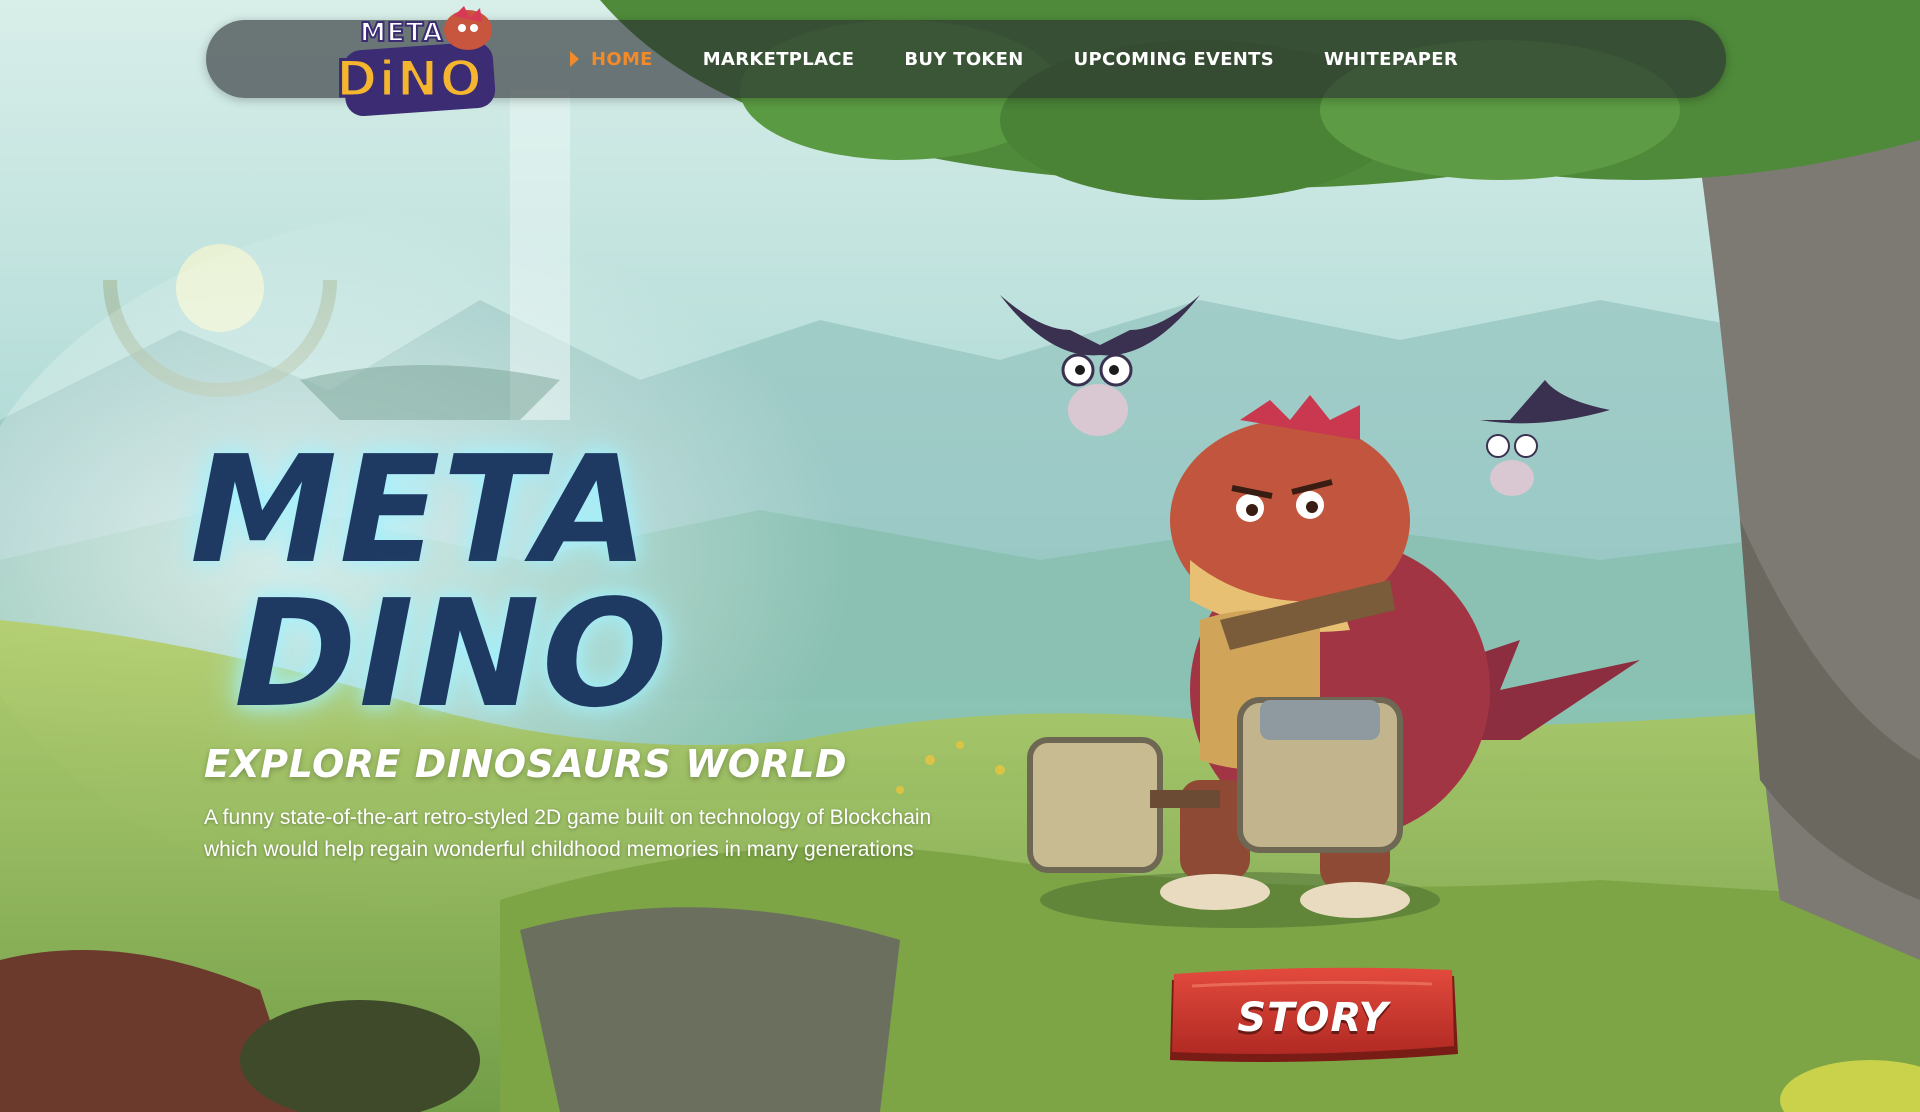 This screenshot has width=1920, height=1112. I want to click on nav-marketplace: MARKETPLACE, so click(779, 59).